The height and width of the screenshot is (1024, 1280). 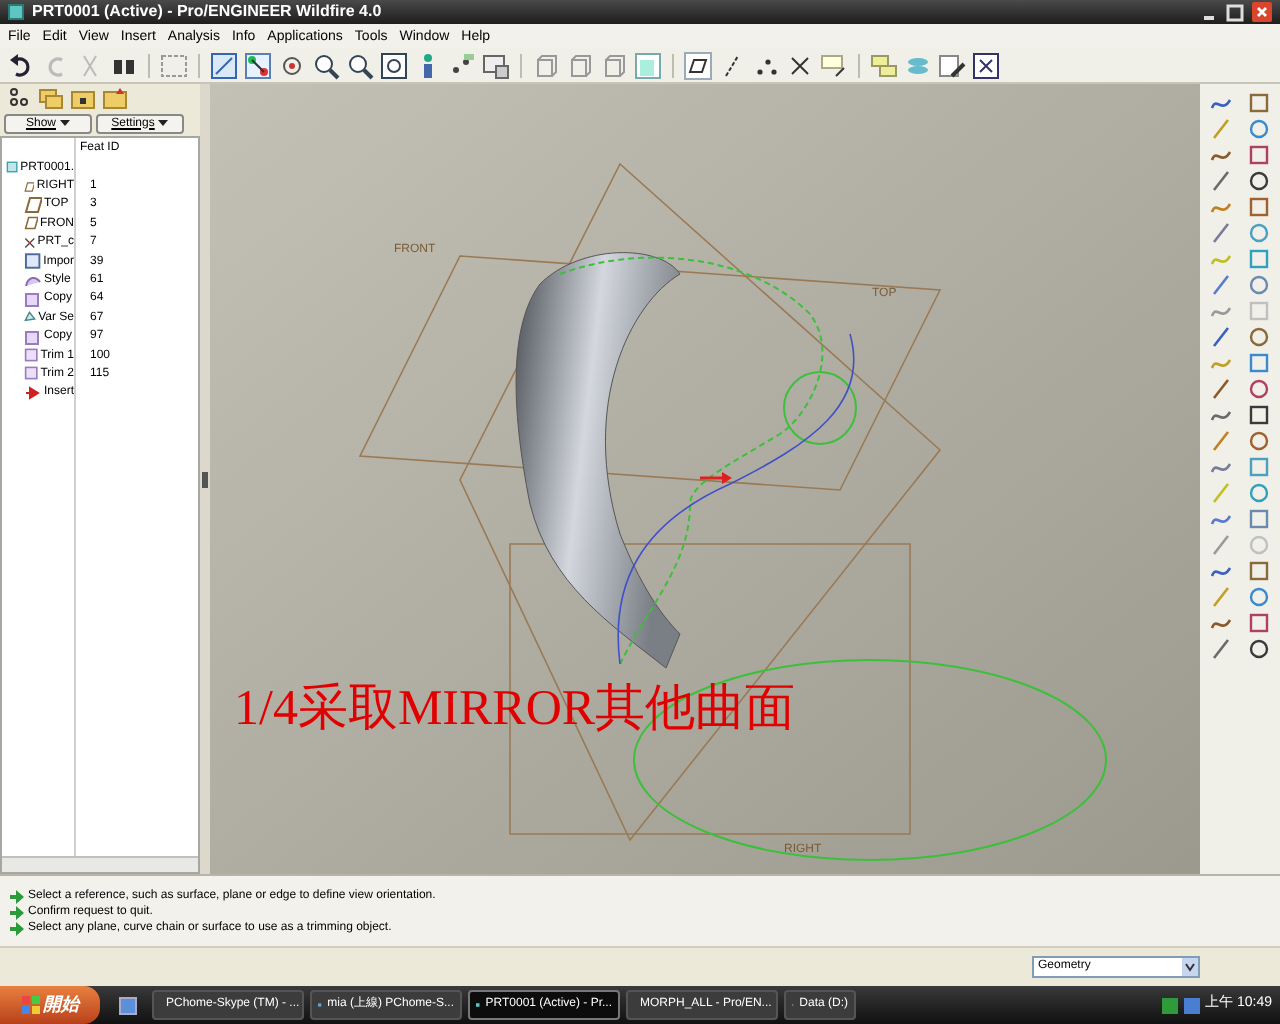 What do you see at coordinates (258, 65) in the screenshot?
I see `node-link-icon` at bounding box center [258, 65].